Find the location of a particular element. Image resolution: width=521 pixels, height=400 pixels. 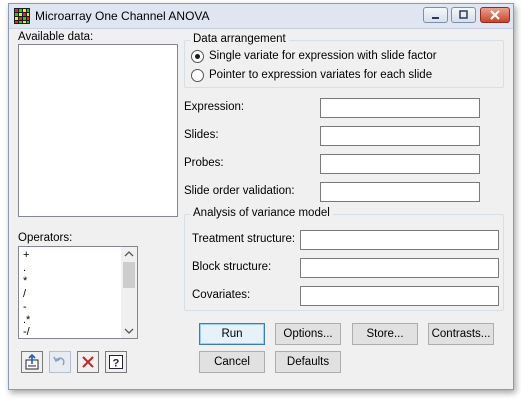

scrollbar-thumb is located at coordinates (129, 275).